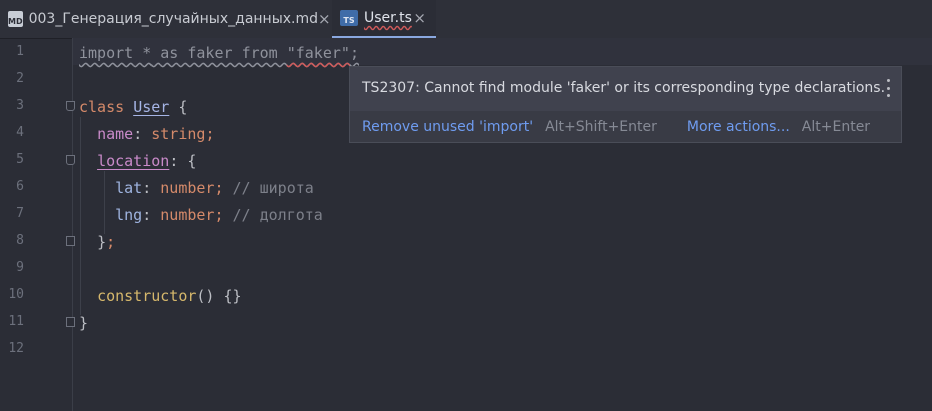 This screenshot has width=932, height=411. Describe the element at coordinates (388, 18) in the screenshot. I see `tab-label: User.ts` at that location.